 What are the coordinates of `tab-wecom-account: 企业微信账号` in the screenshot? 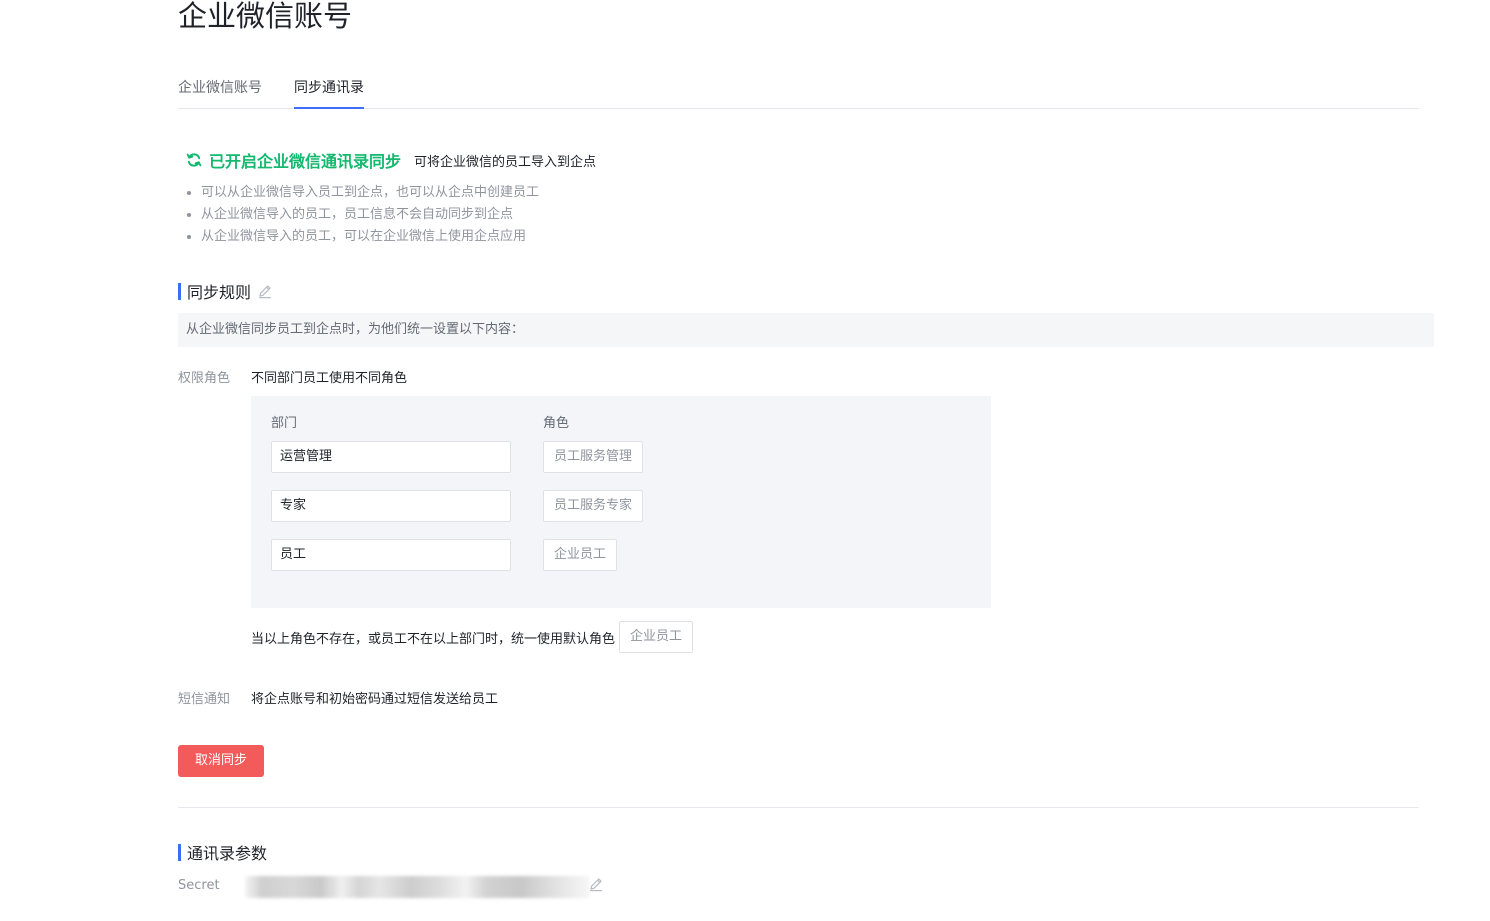 It's located at (220, 88).